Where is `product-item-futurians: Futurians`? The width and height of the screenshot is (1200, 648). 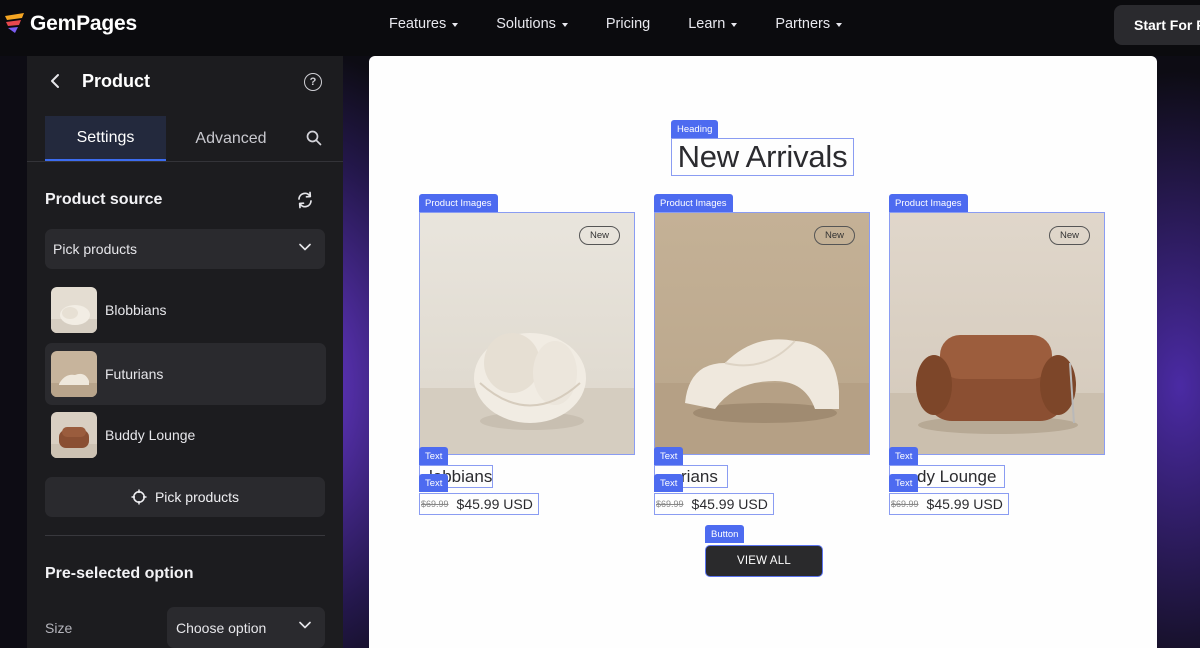 product-item-futurians: Futurians is located at coordinates (185, 374).